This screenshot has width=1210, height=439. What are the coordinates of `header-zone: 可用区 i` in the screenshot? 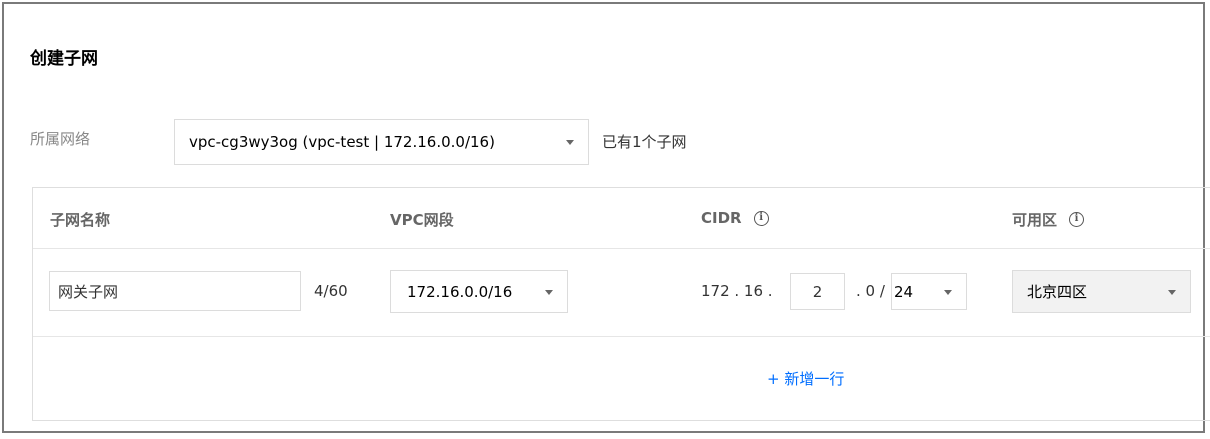 It's located at (1048, 219).